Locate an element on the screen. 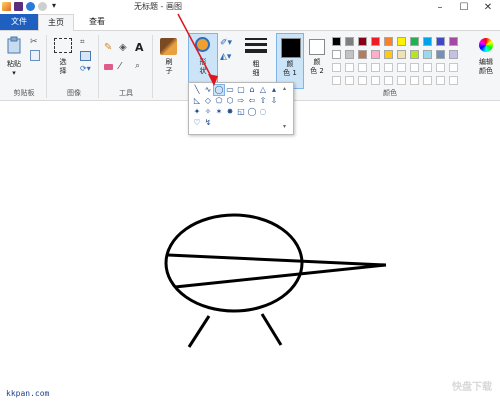  shape-option: ✧ is located at coordinates (208, 112).